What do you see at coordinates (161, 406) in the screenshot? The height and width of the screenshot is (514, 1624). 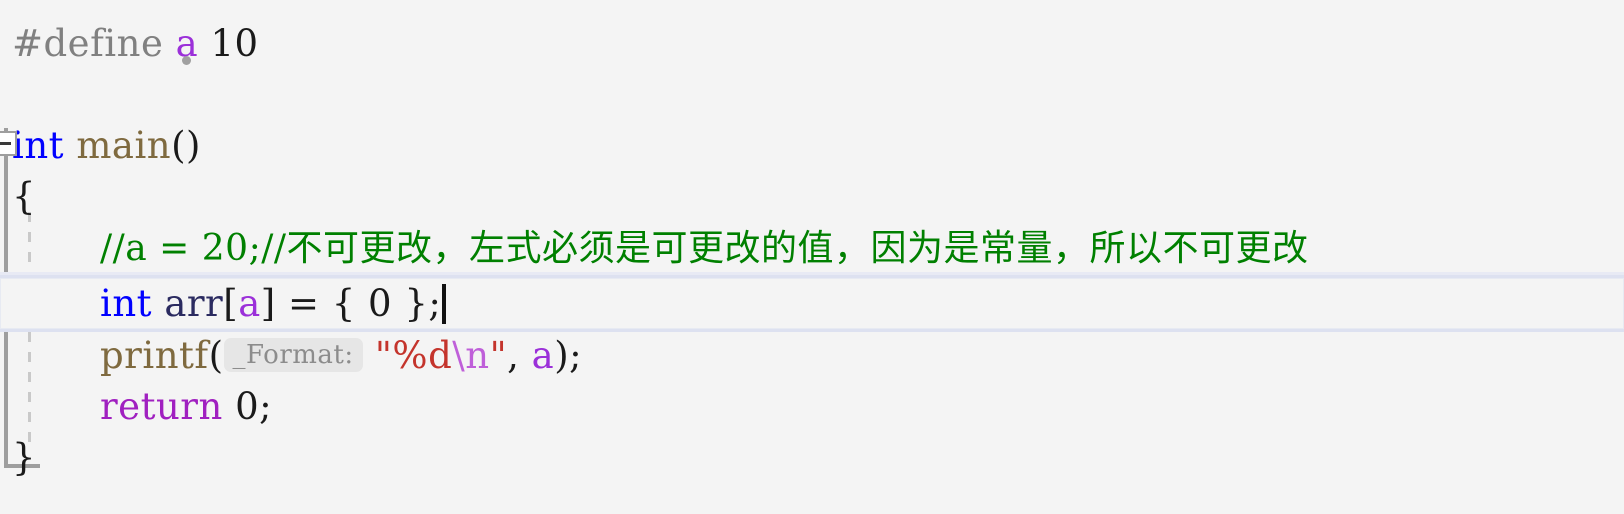 I see `keyword-return: return` at bounding box center [161, 406].